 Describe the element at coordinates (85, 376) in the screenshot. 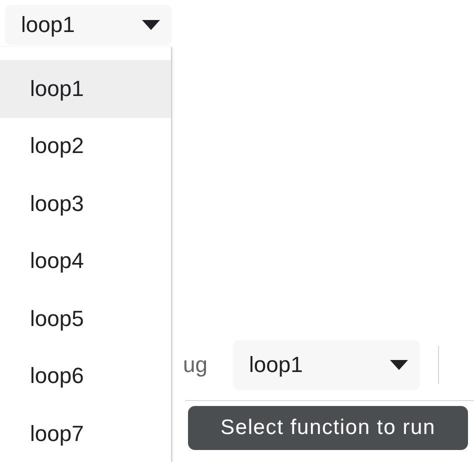

I see `menu-option: loop6` at that location.